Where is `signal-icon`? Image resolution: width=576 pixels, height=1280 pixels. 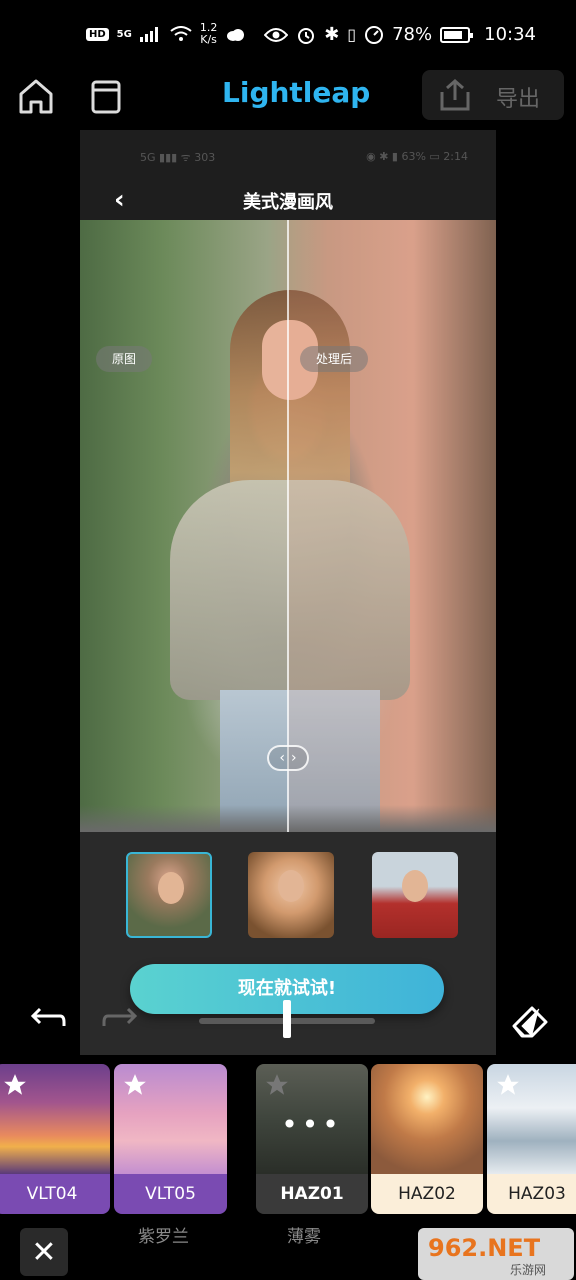 signal-icon is located at coordinates (148, 34).